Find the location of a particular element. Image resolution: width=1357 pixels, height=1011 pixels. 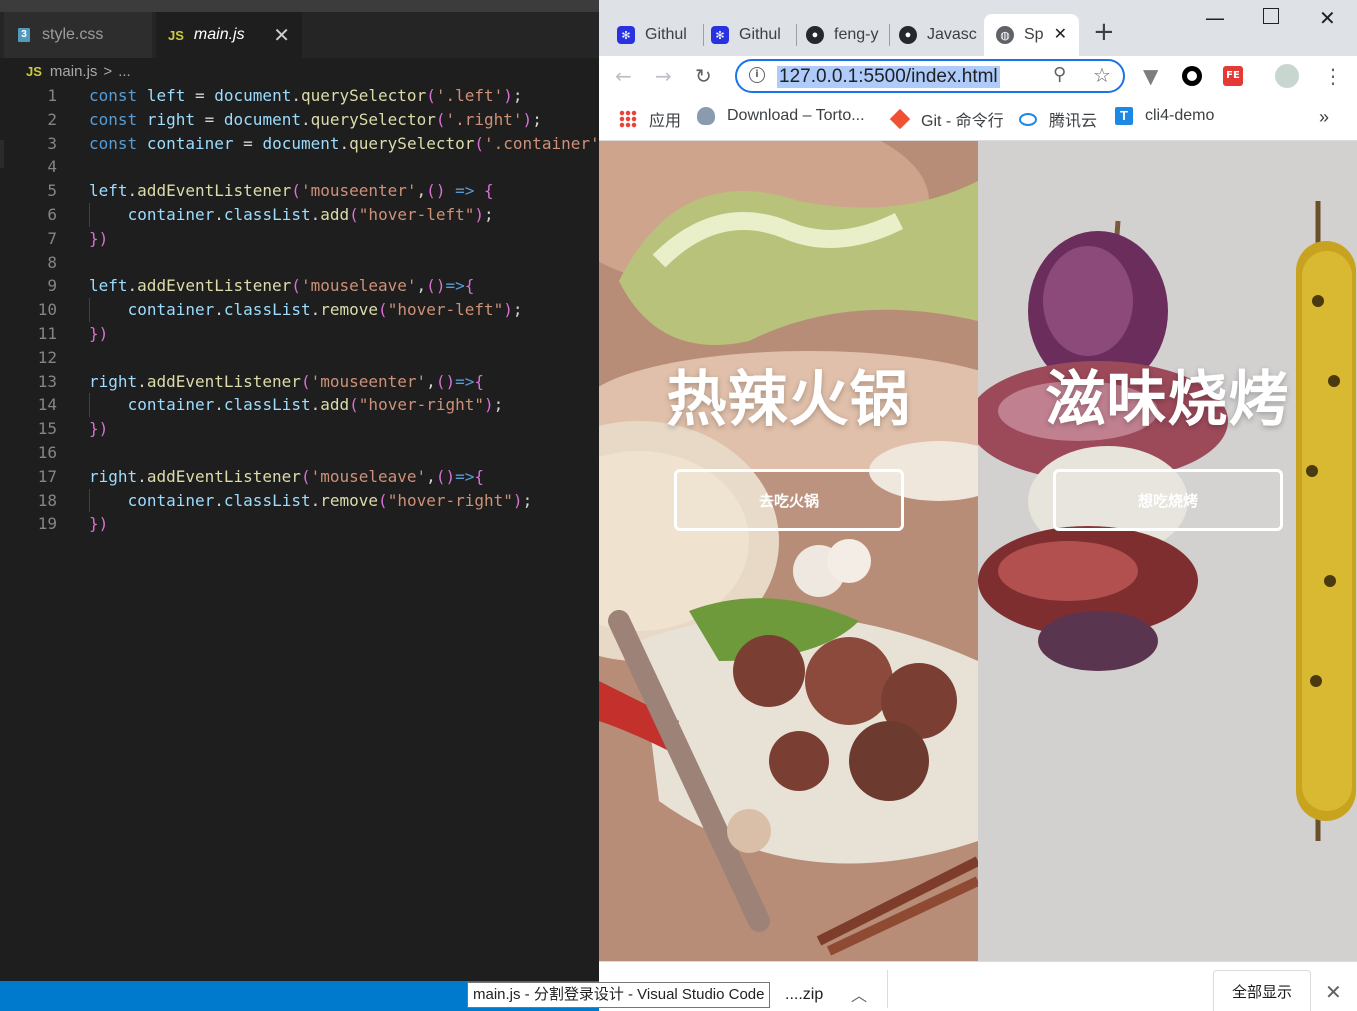

line-number: 14 is located at coordinates (47, 405).